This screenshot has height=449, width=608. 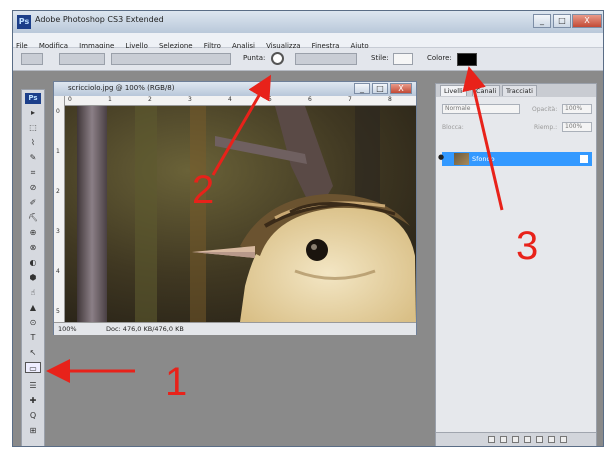 I want to click on blend-mode-select: Normale, so click(x=481, y=109).